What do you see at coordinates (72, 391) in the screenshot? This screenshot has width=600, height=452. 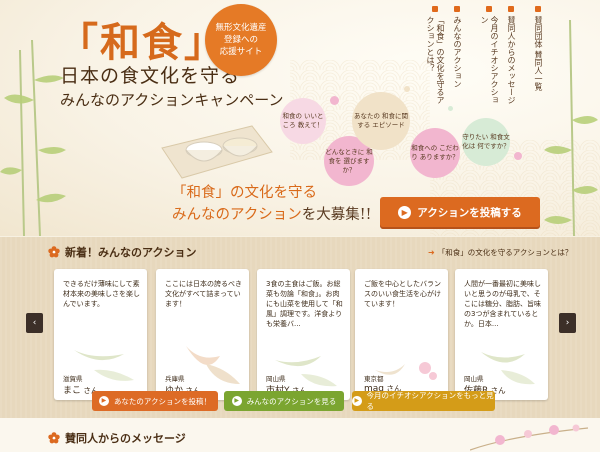 I see `author-name: まこ` at bounding box center [72, 391].